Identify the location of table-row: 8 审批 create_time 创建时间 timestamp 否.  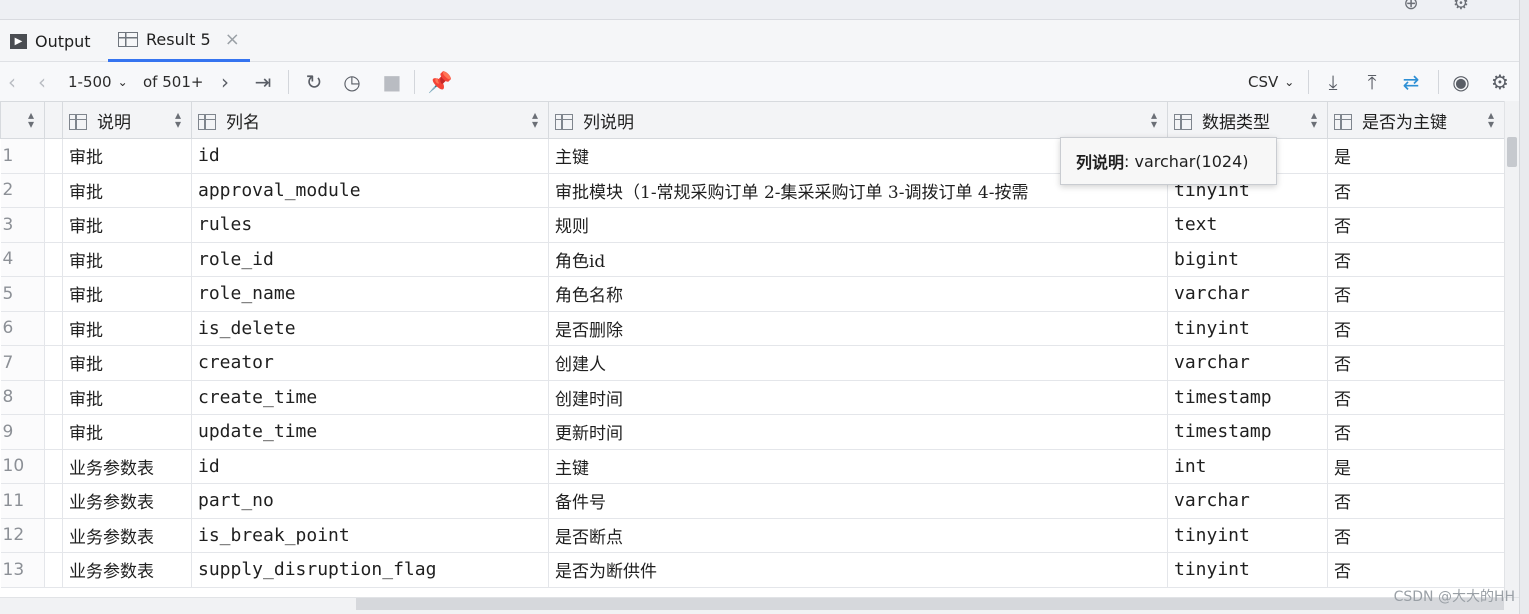
(752, 397).